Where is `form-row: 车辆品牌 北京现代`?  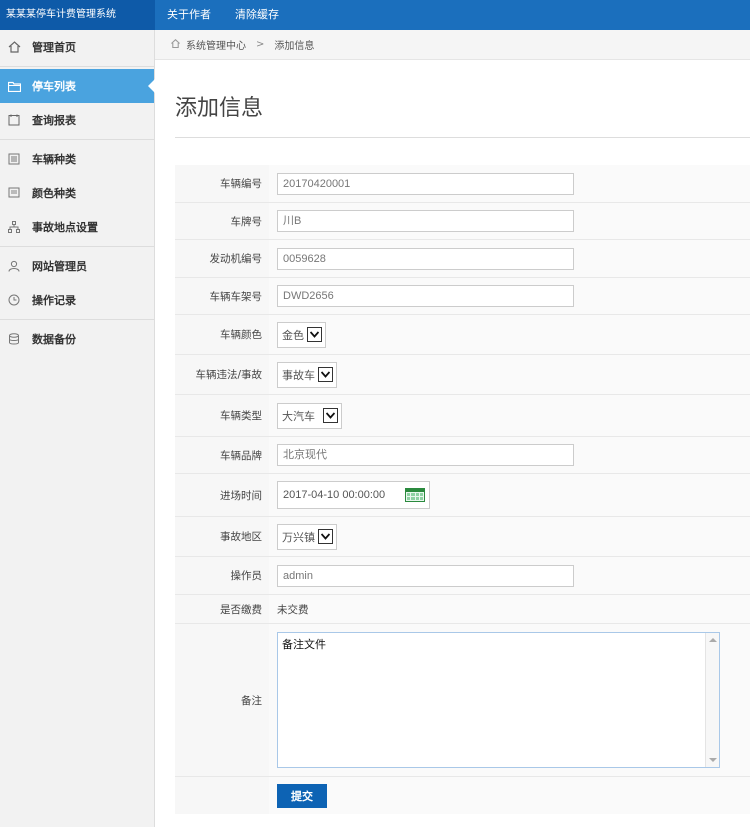
form-row: 车辆品牌 北京现代 is located at coordinates (462, 455).